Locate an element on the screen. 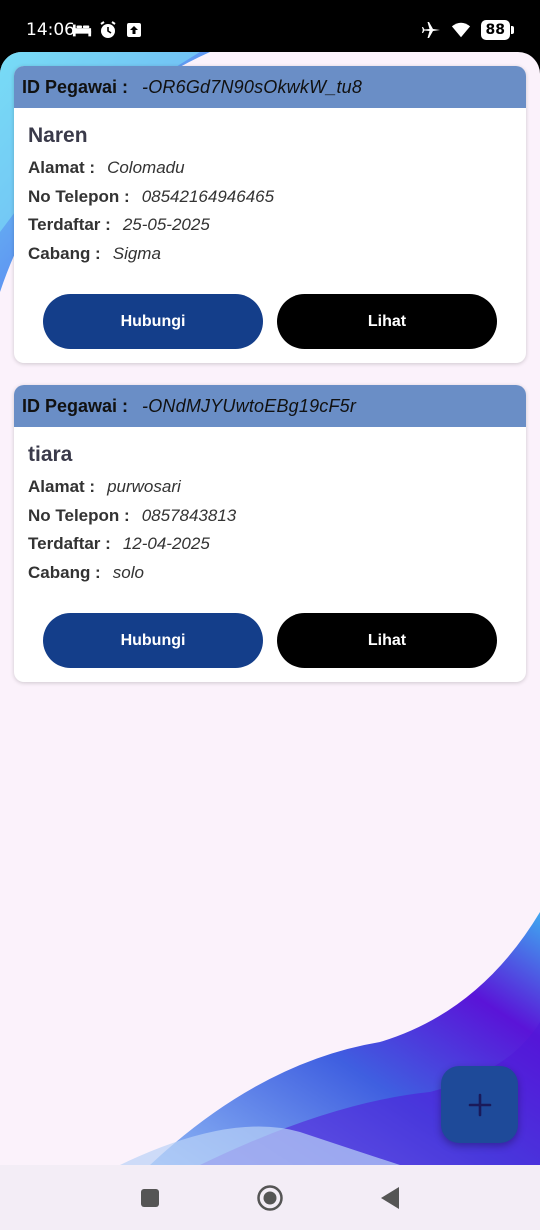 Image resolution: width=540 pixels, height=1230 pixels. phone-row: No Telepon : 08542164946465 is located at coordinates (270, 201).